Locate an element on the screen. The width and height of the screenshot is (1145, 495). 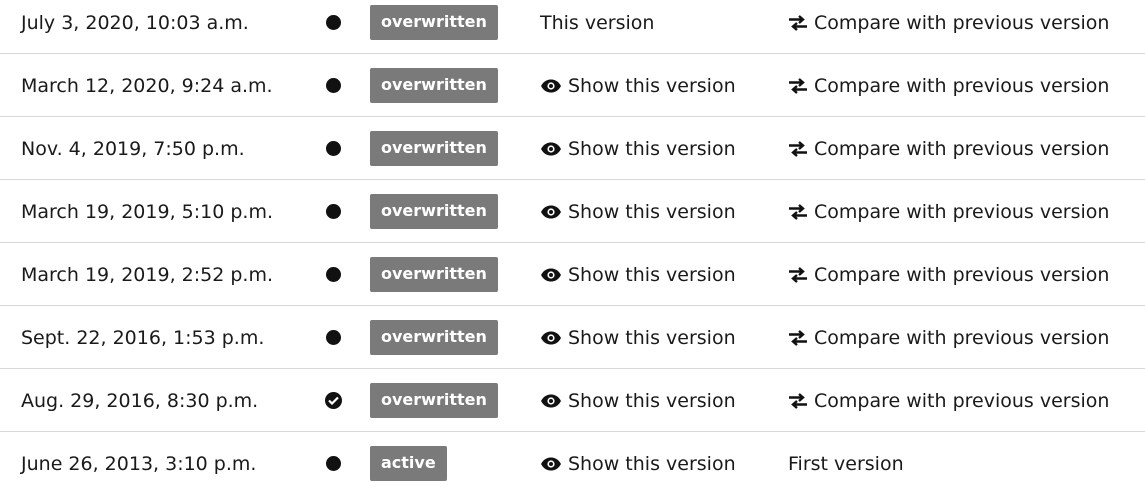
first-version-label: First version is located at coordinates (846, 463).